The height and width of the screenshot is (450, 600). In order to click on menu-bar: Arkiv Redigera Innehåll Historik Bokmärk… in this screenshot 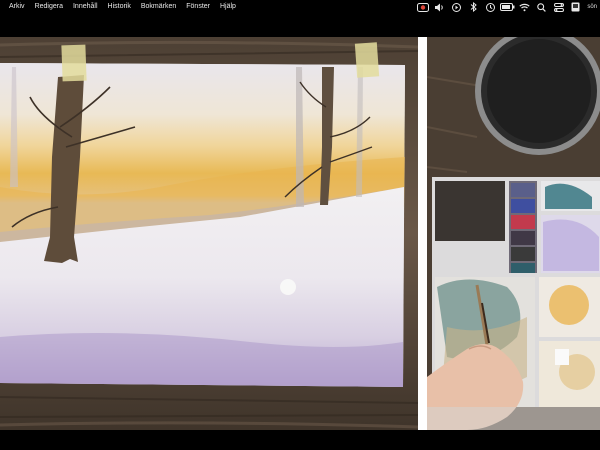, I will do `click(300, 7)`.